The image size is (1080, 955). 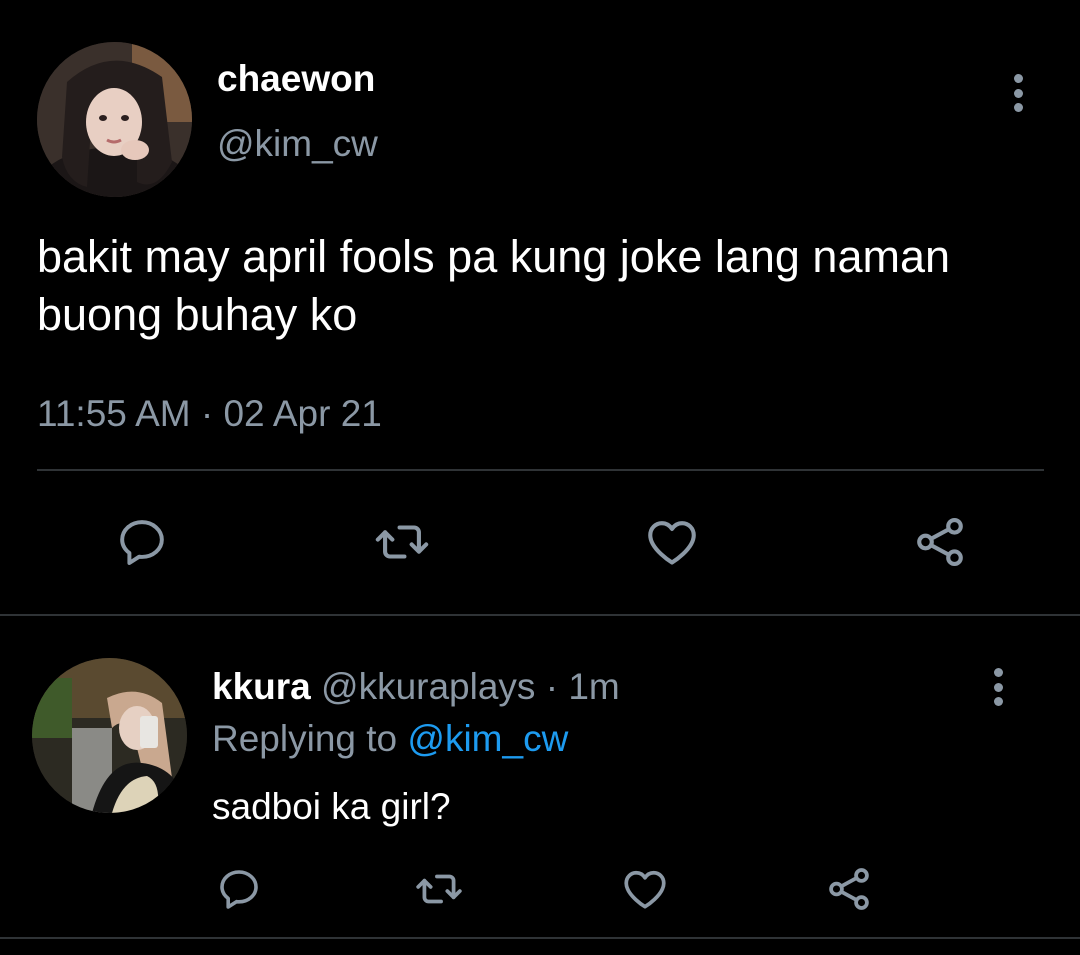 I want to click on reply-header: kkura @kkuraplays · 1m, so click(x=416, y=687).